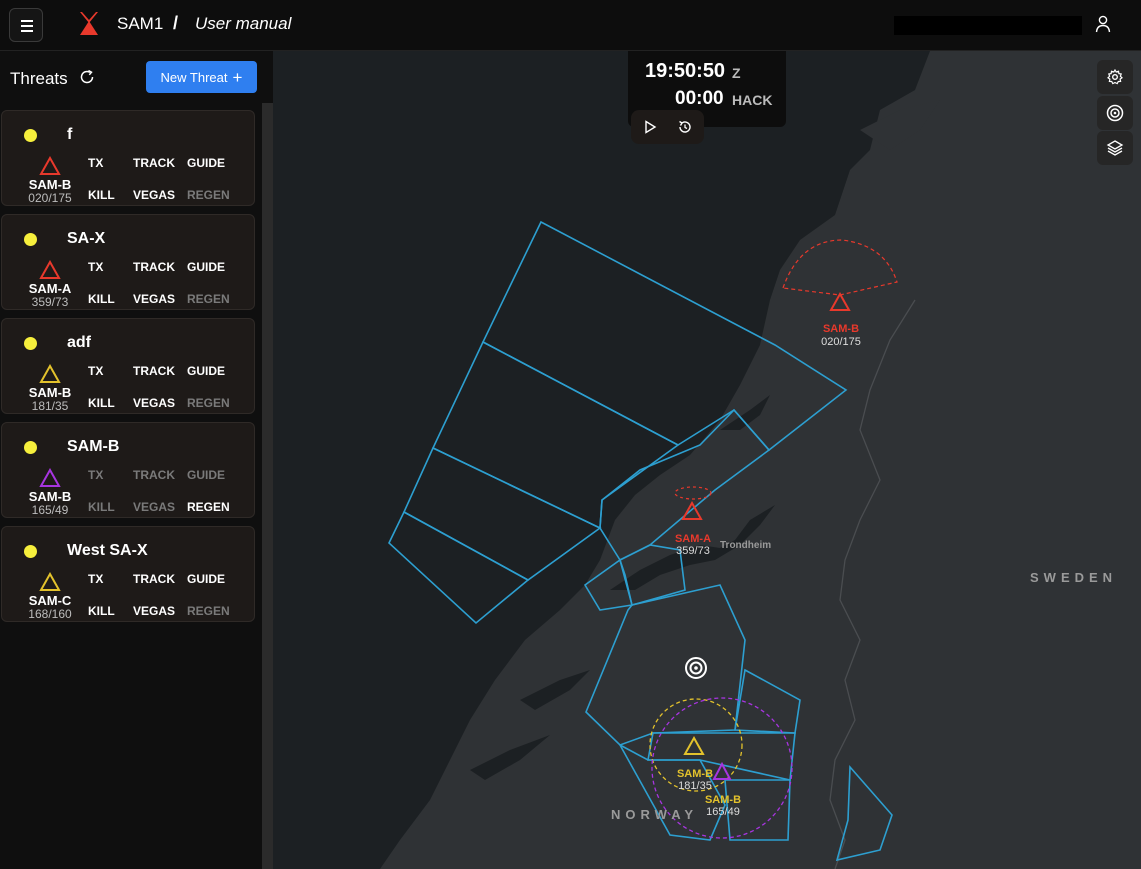 The width and height of the screenshot is (1141, 869). Describe the element at coordinates (650, 127) in the screenshot. I see `play-icon` at that location.